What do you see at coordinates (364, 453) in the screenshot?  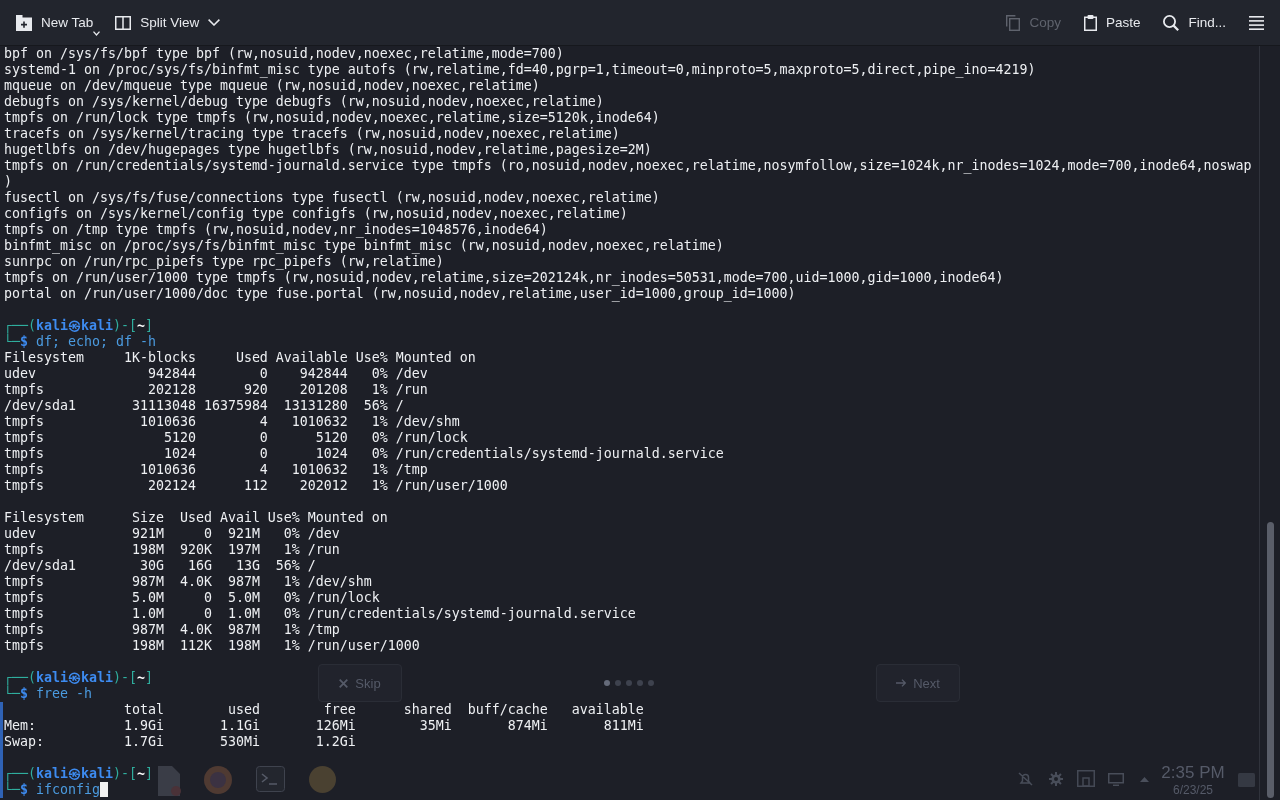 I see `output-line: tmpfs 1024 0 1024 0% /run/credentials/systemd-journald.service` at bounding box center [364, 453].